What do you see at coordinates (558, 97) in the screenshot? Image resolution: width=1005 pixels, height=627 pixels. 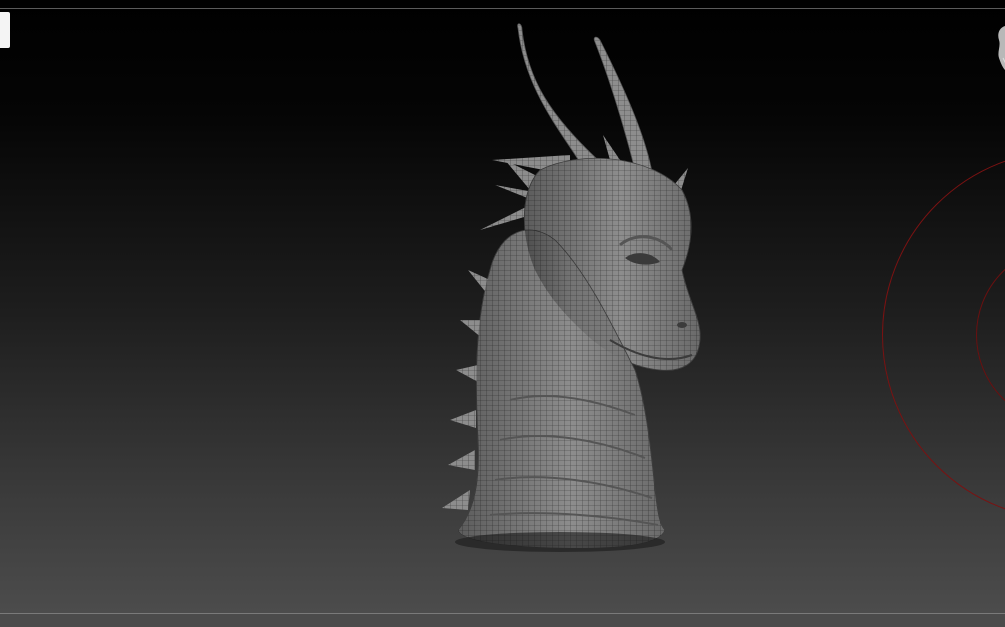 I see `dragon-left-horn` at bounding box center [558, 97].